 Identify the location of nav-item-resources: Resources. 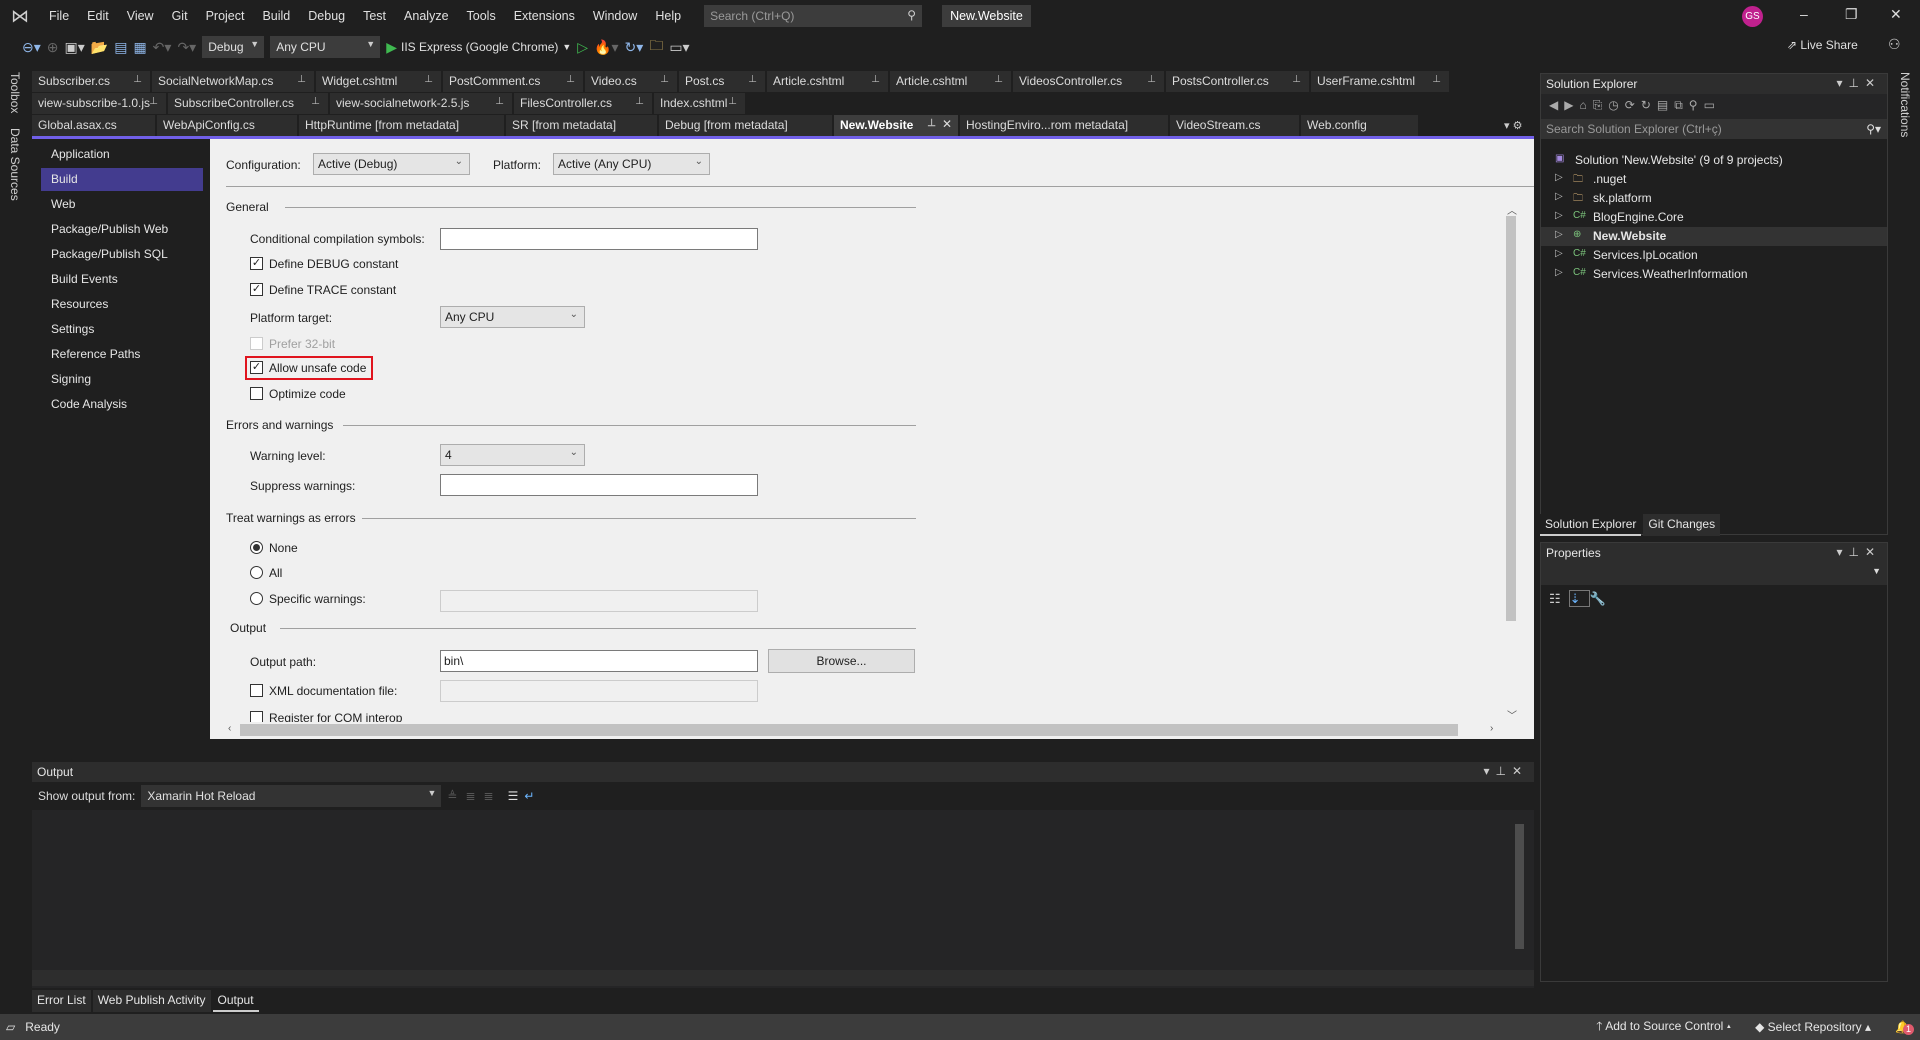
(122, 304).